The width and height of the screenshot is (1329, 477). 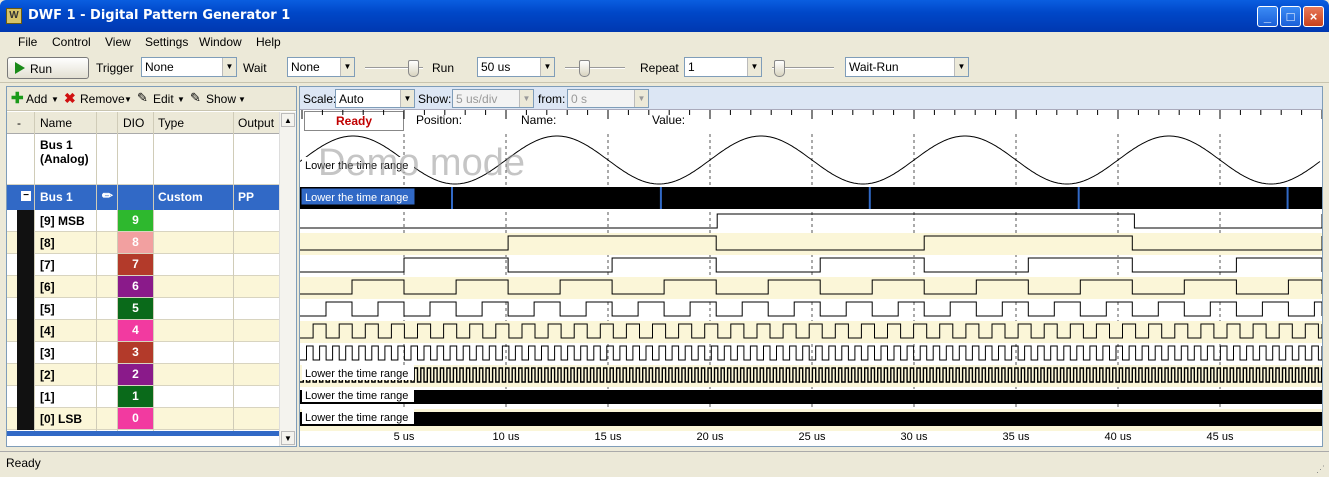 I want to click on analog-name-line2: (Analog), so click(x=64, y=159).